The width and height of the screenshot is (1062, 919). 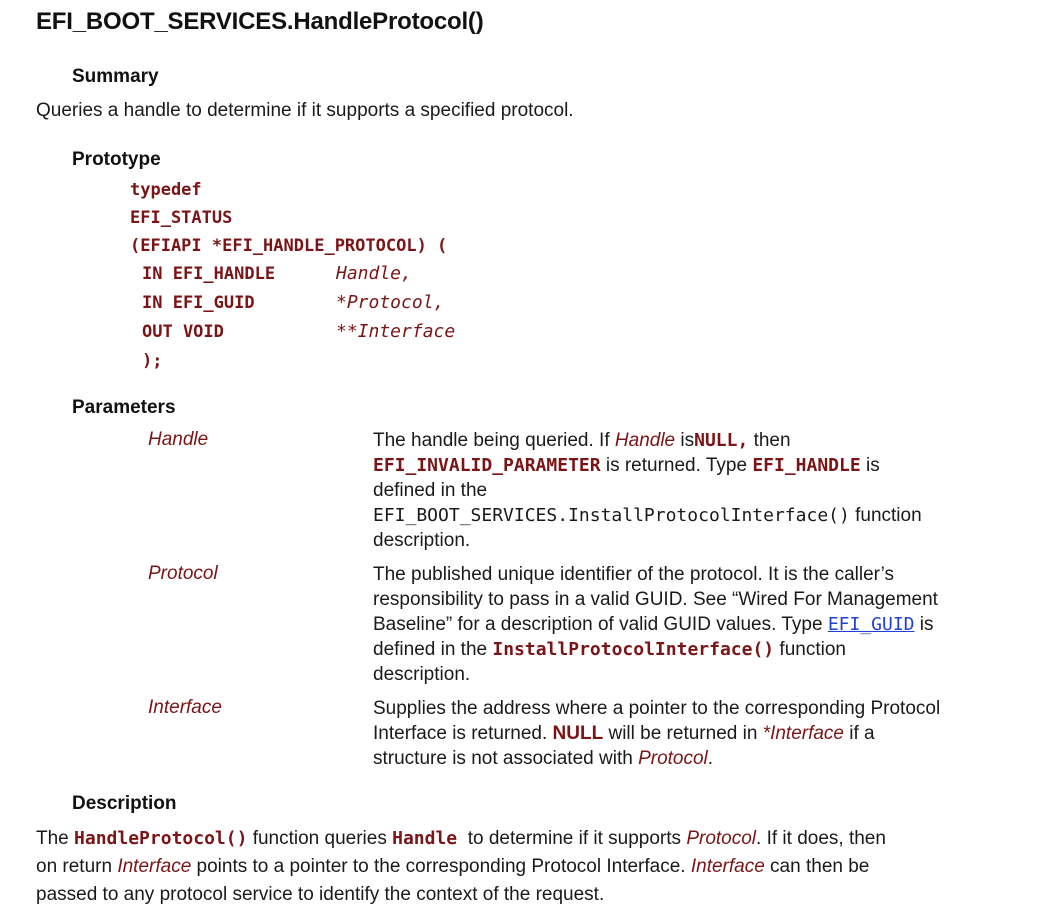 I want to click on code-text: InstallProtocolInterface(), so click(x=633, y=649).